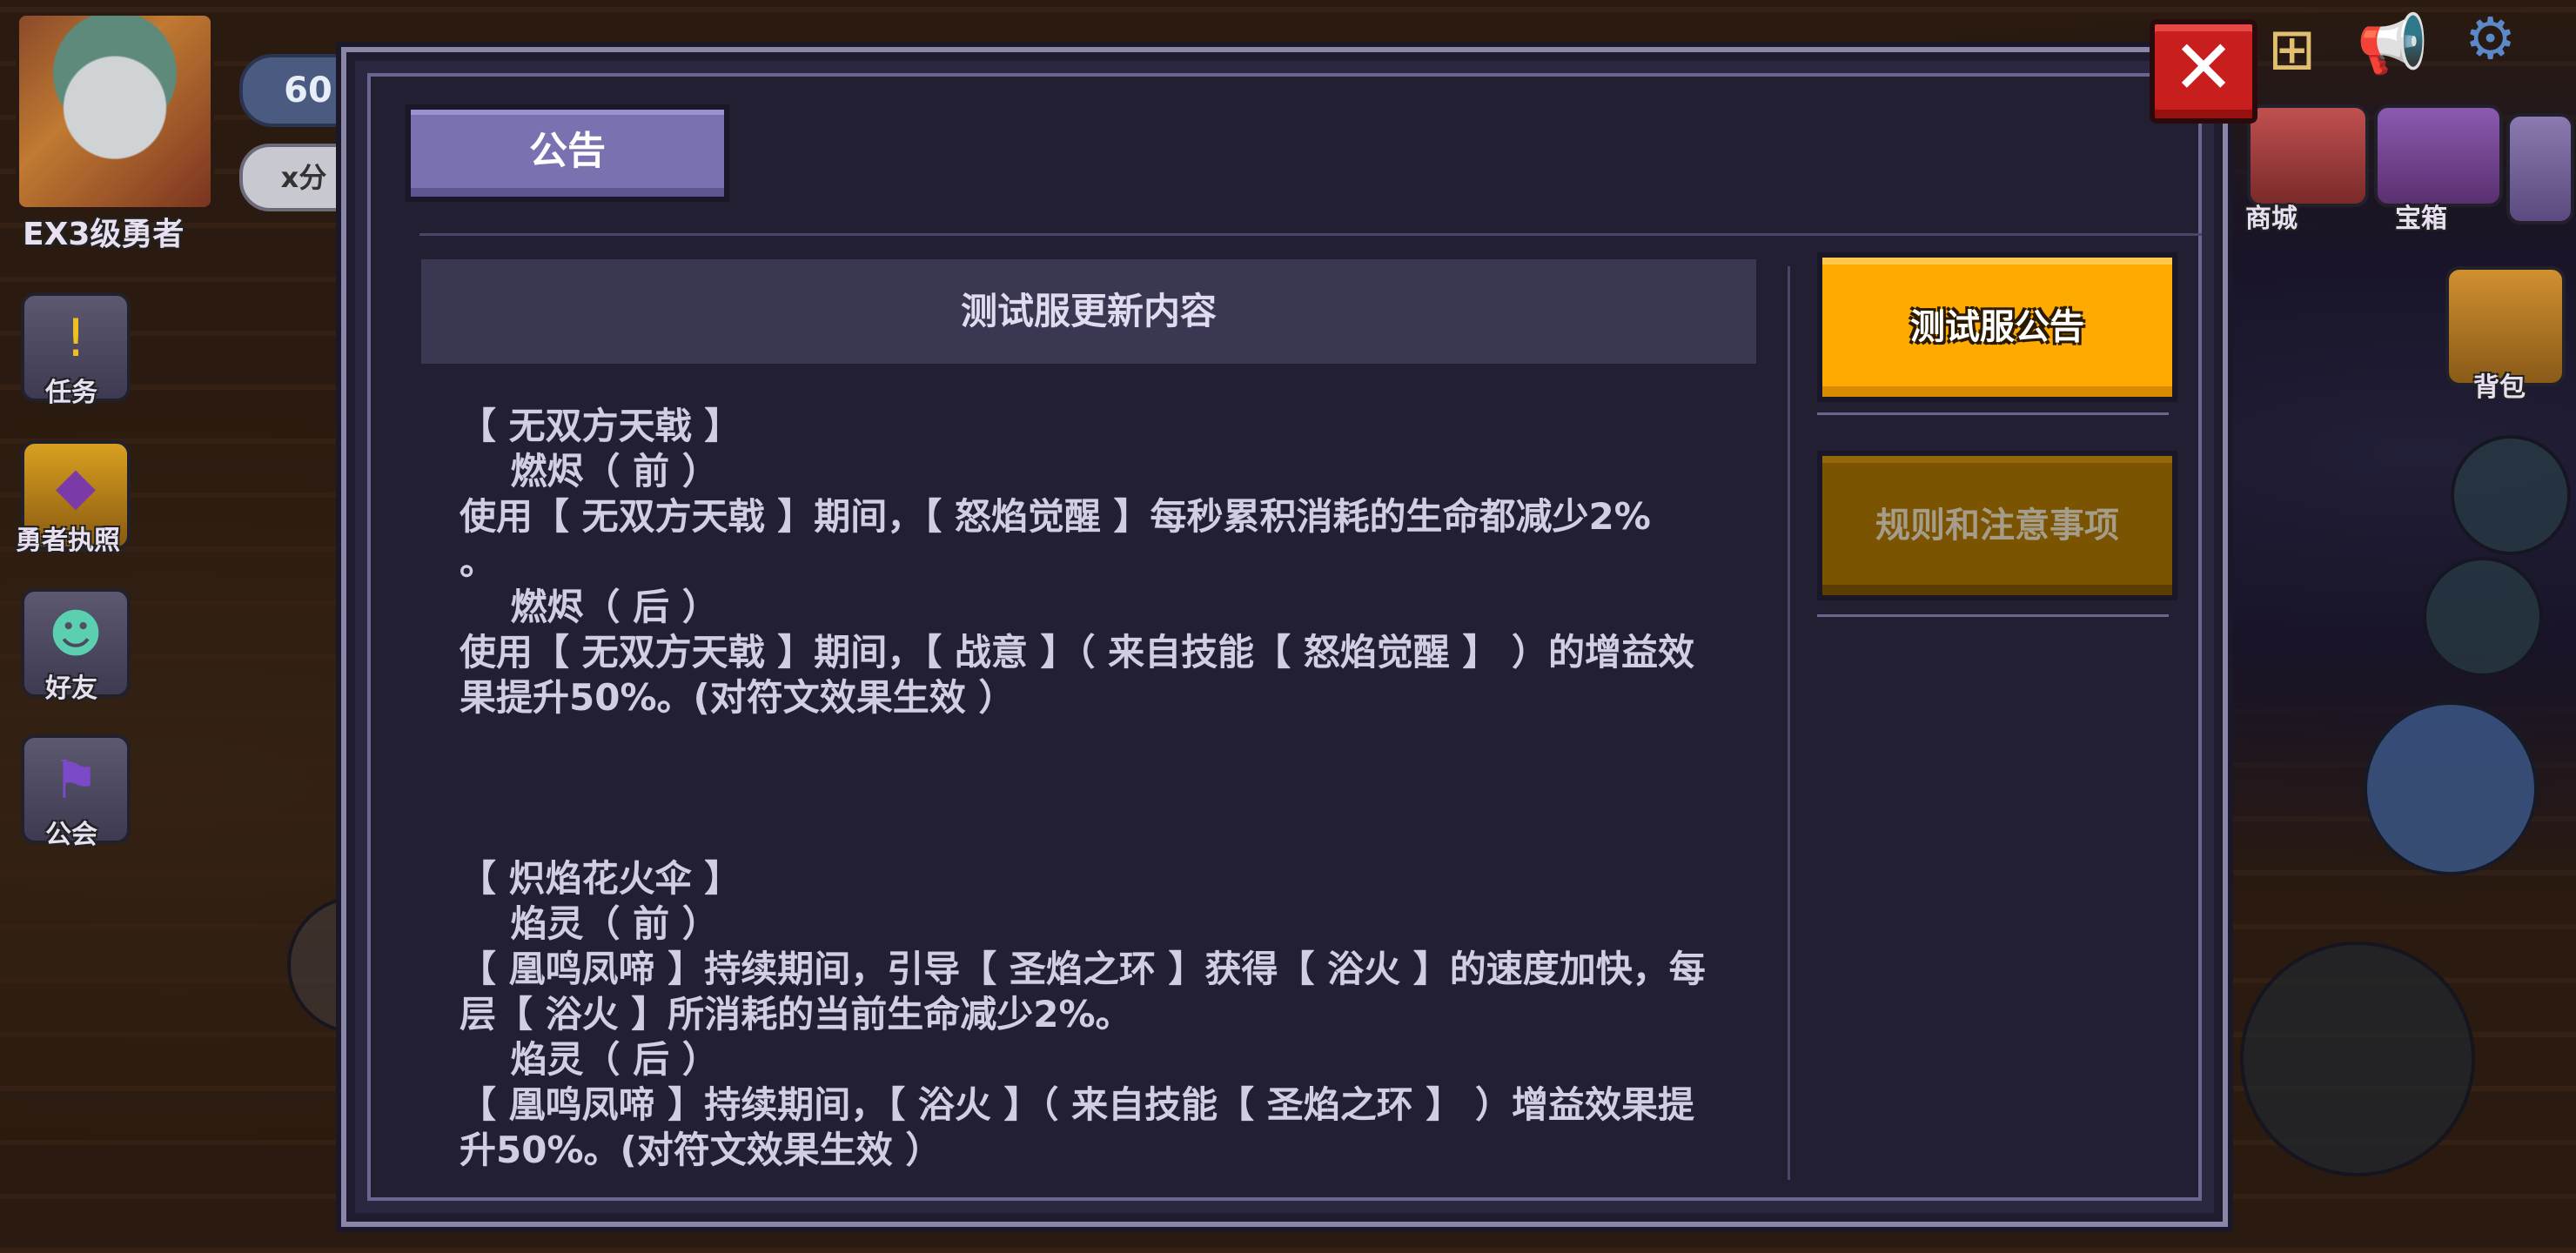  I want to click on announcement-line: 果提升50%。(对符文效果生效 ）, so click(738, 697).